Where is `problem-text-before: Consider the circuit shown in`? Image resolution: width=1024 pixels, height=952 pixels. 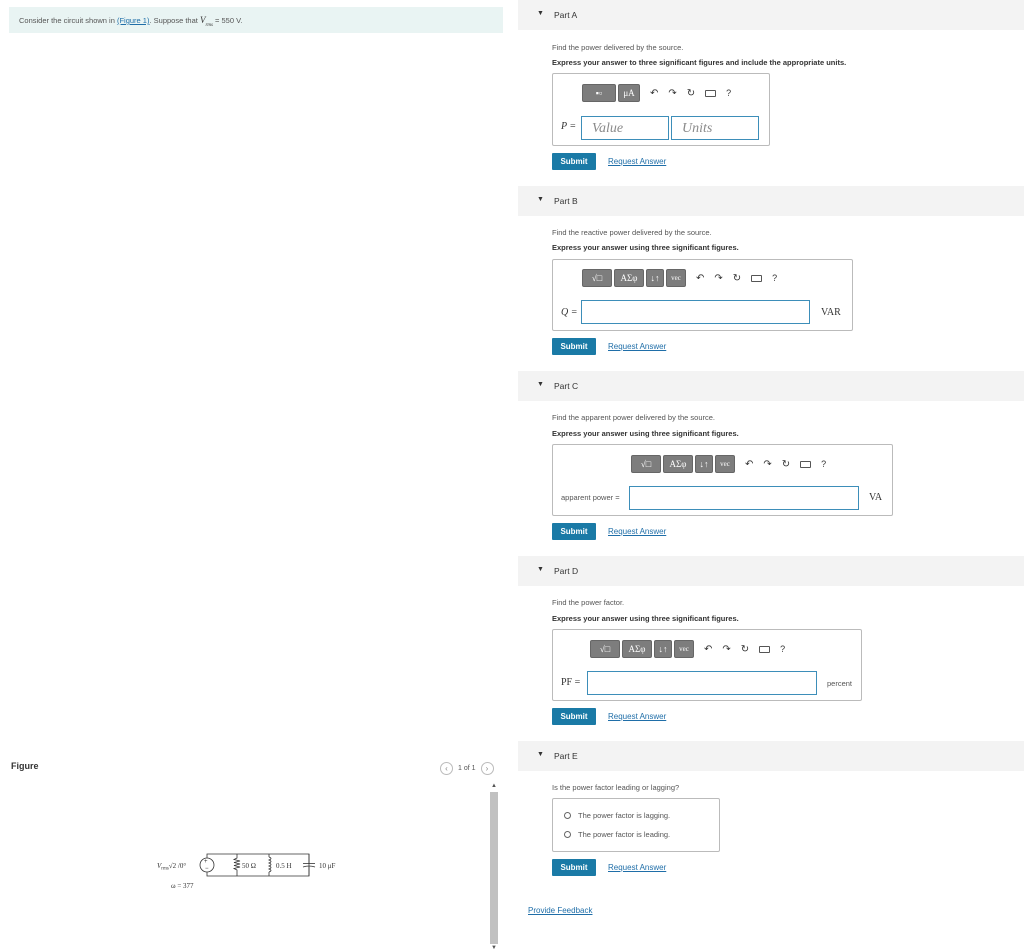 problem-text-before: Consider the circuit shown in is located at coordinates (68, 20).